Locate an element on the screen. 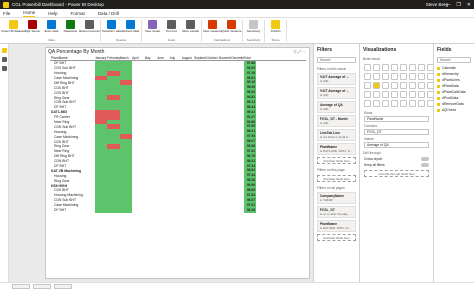 The height and width of the screenshot is (290, 474). column-header: August is located at coordinates (188, 58).